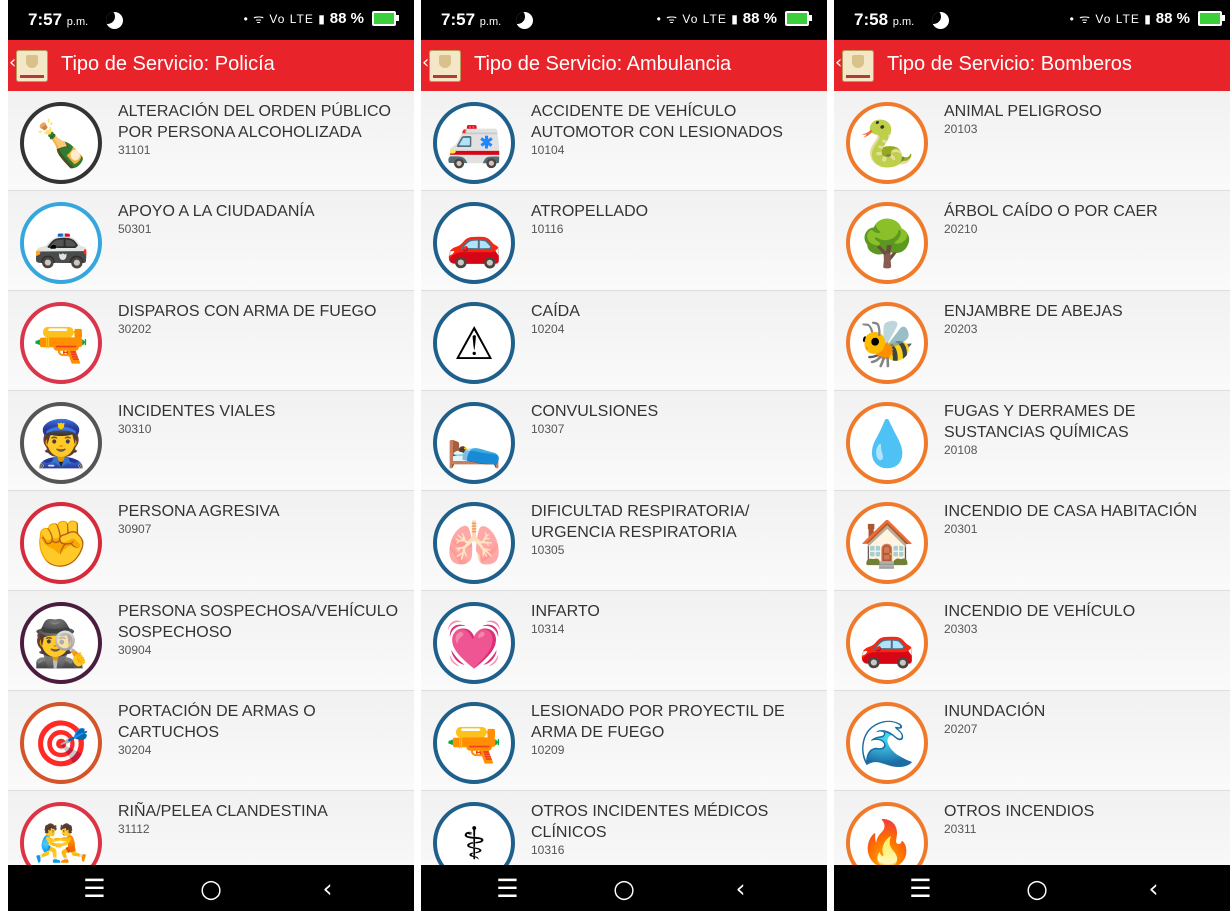  I want to click on service-code: 10316, so click(548, 850).